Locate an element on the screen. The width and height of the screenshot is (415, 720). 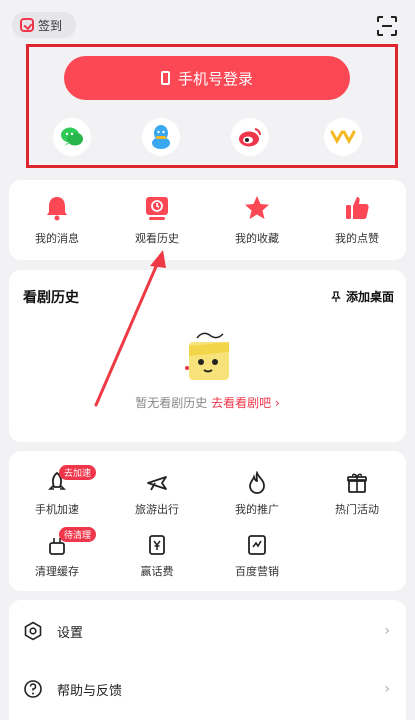
phone-speedup-label: 手机加速 is located at coordinates (57, 509).